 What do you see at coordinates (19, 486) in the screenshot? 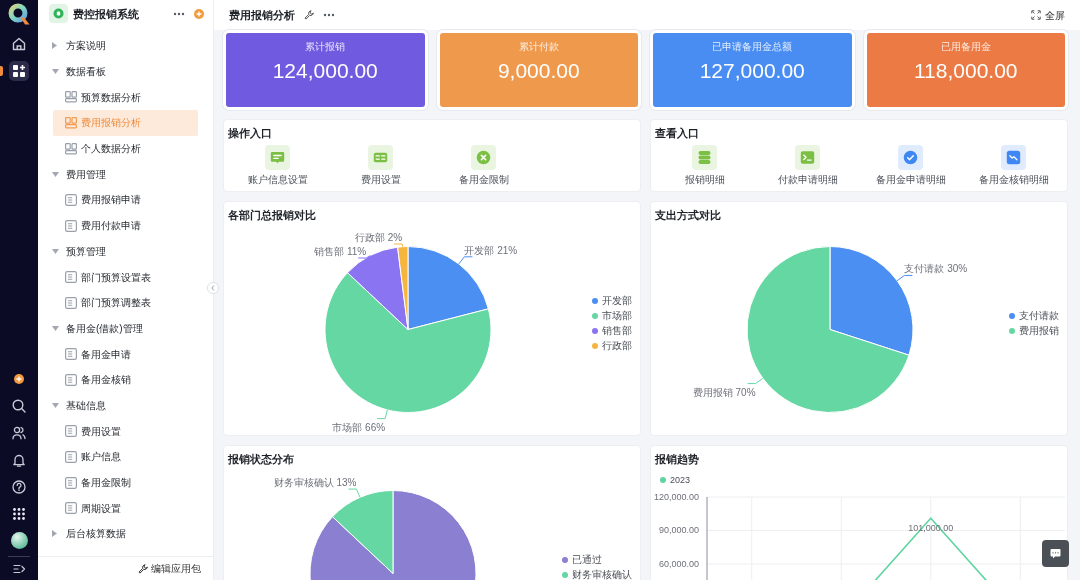
I see `help-icon` at bounding box center [19, 486].